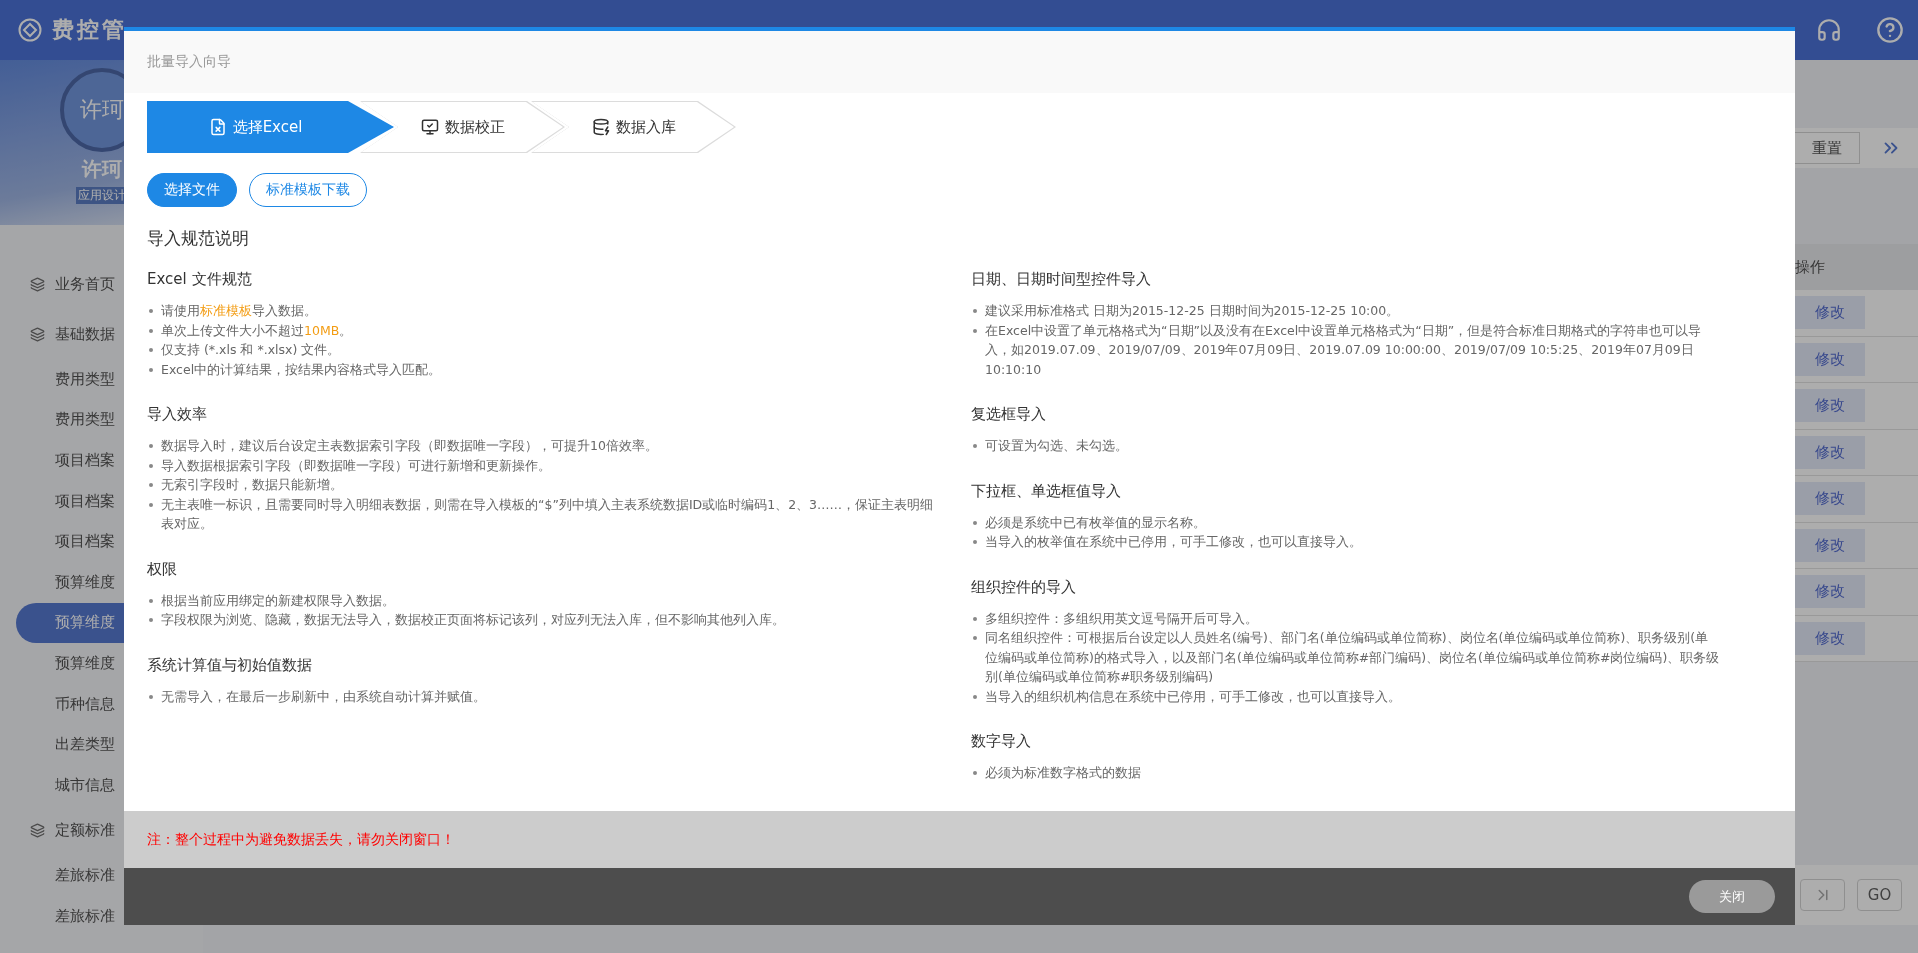  I want to click on rule-title: 系统计算值与初始值数据, so click(230, 665).